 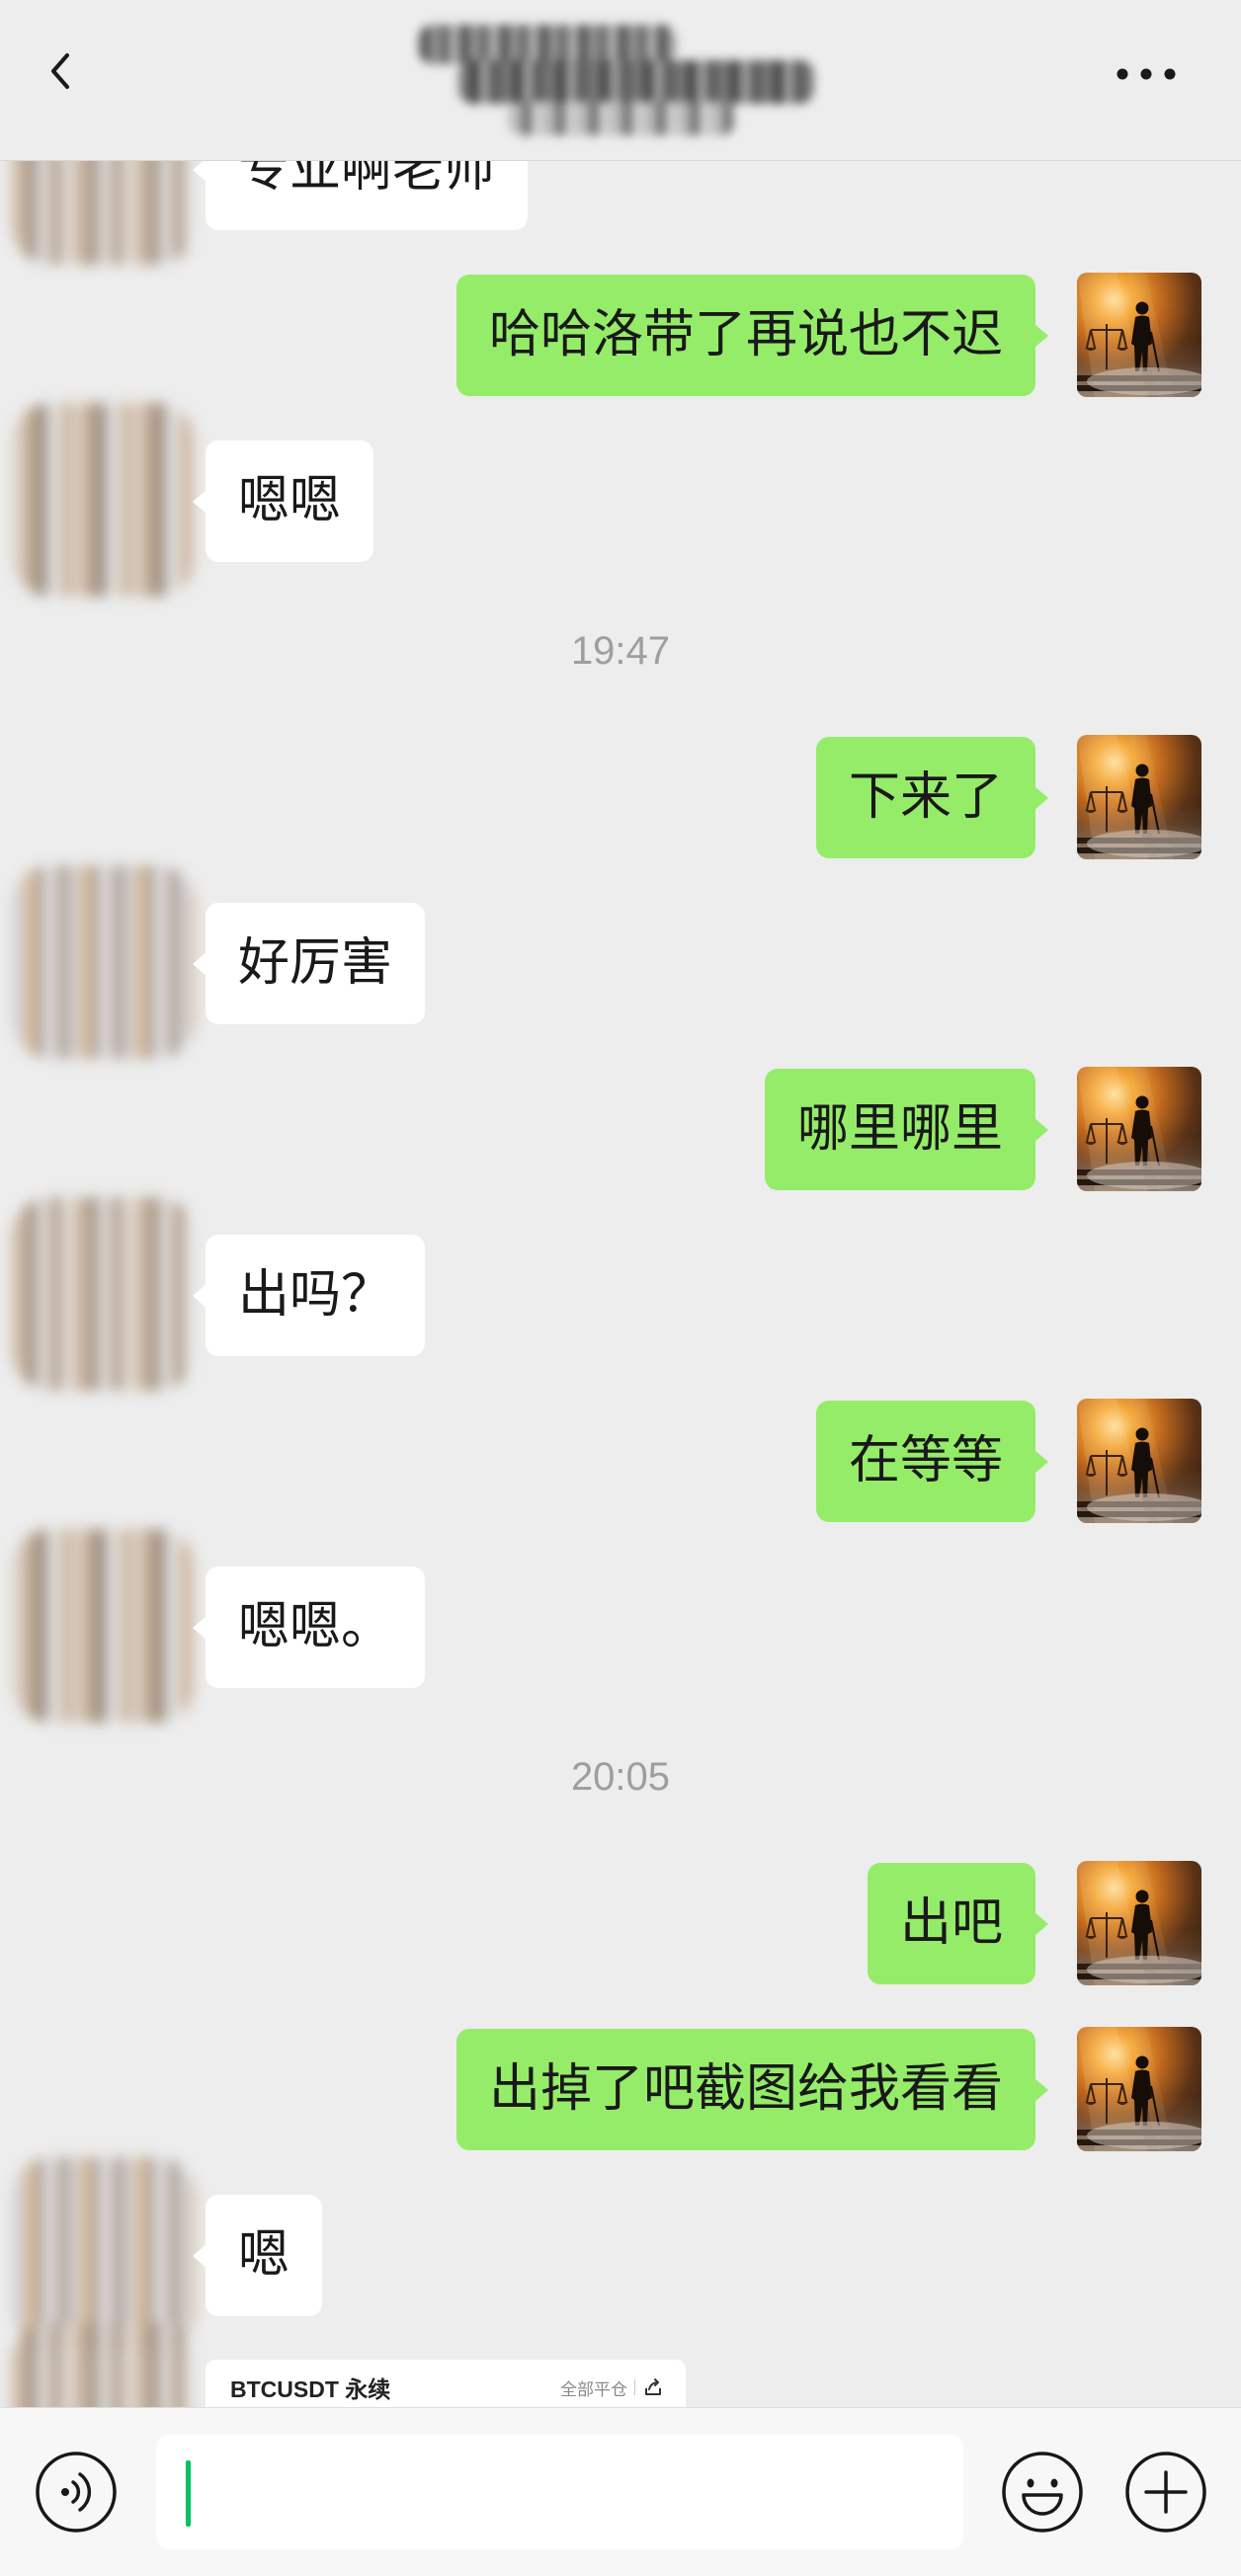 I want to click on more-dots-icon, so click(x=1147, y=74).